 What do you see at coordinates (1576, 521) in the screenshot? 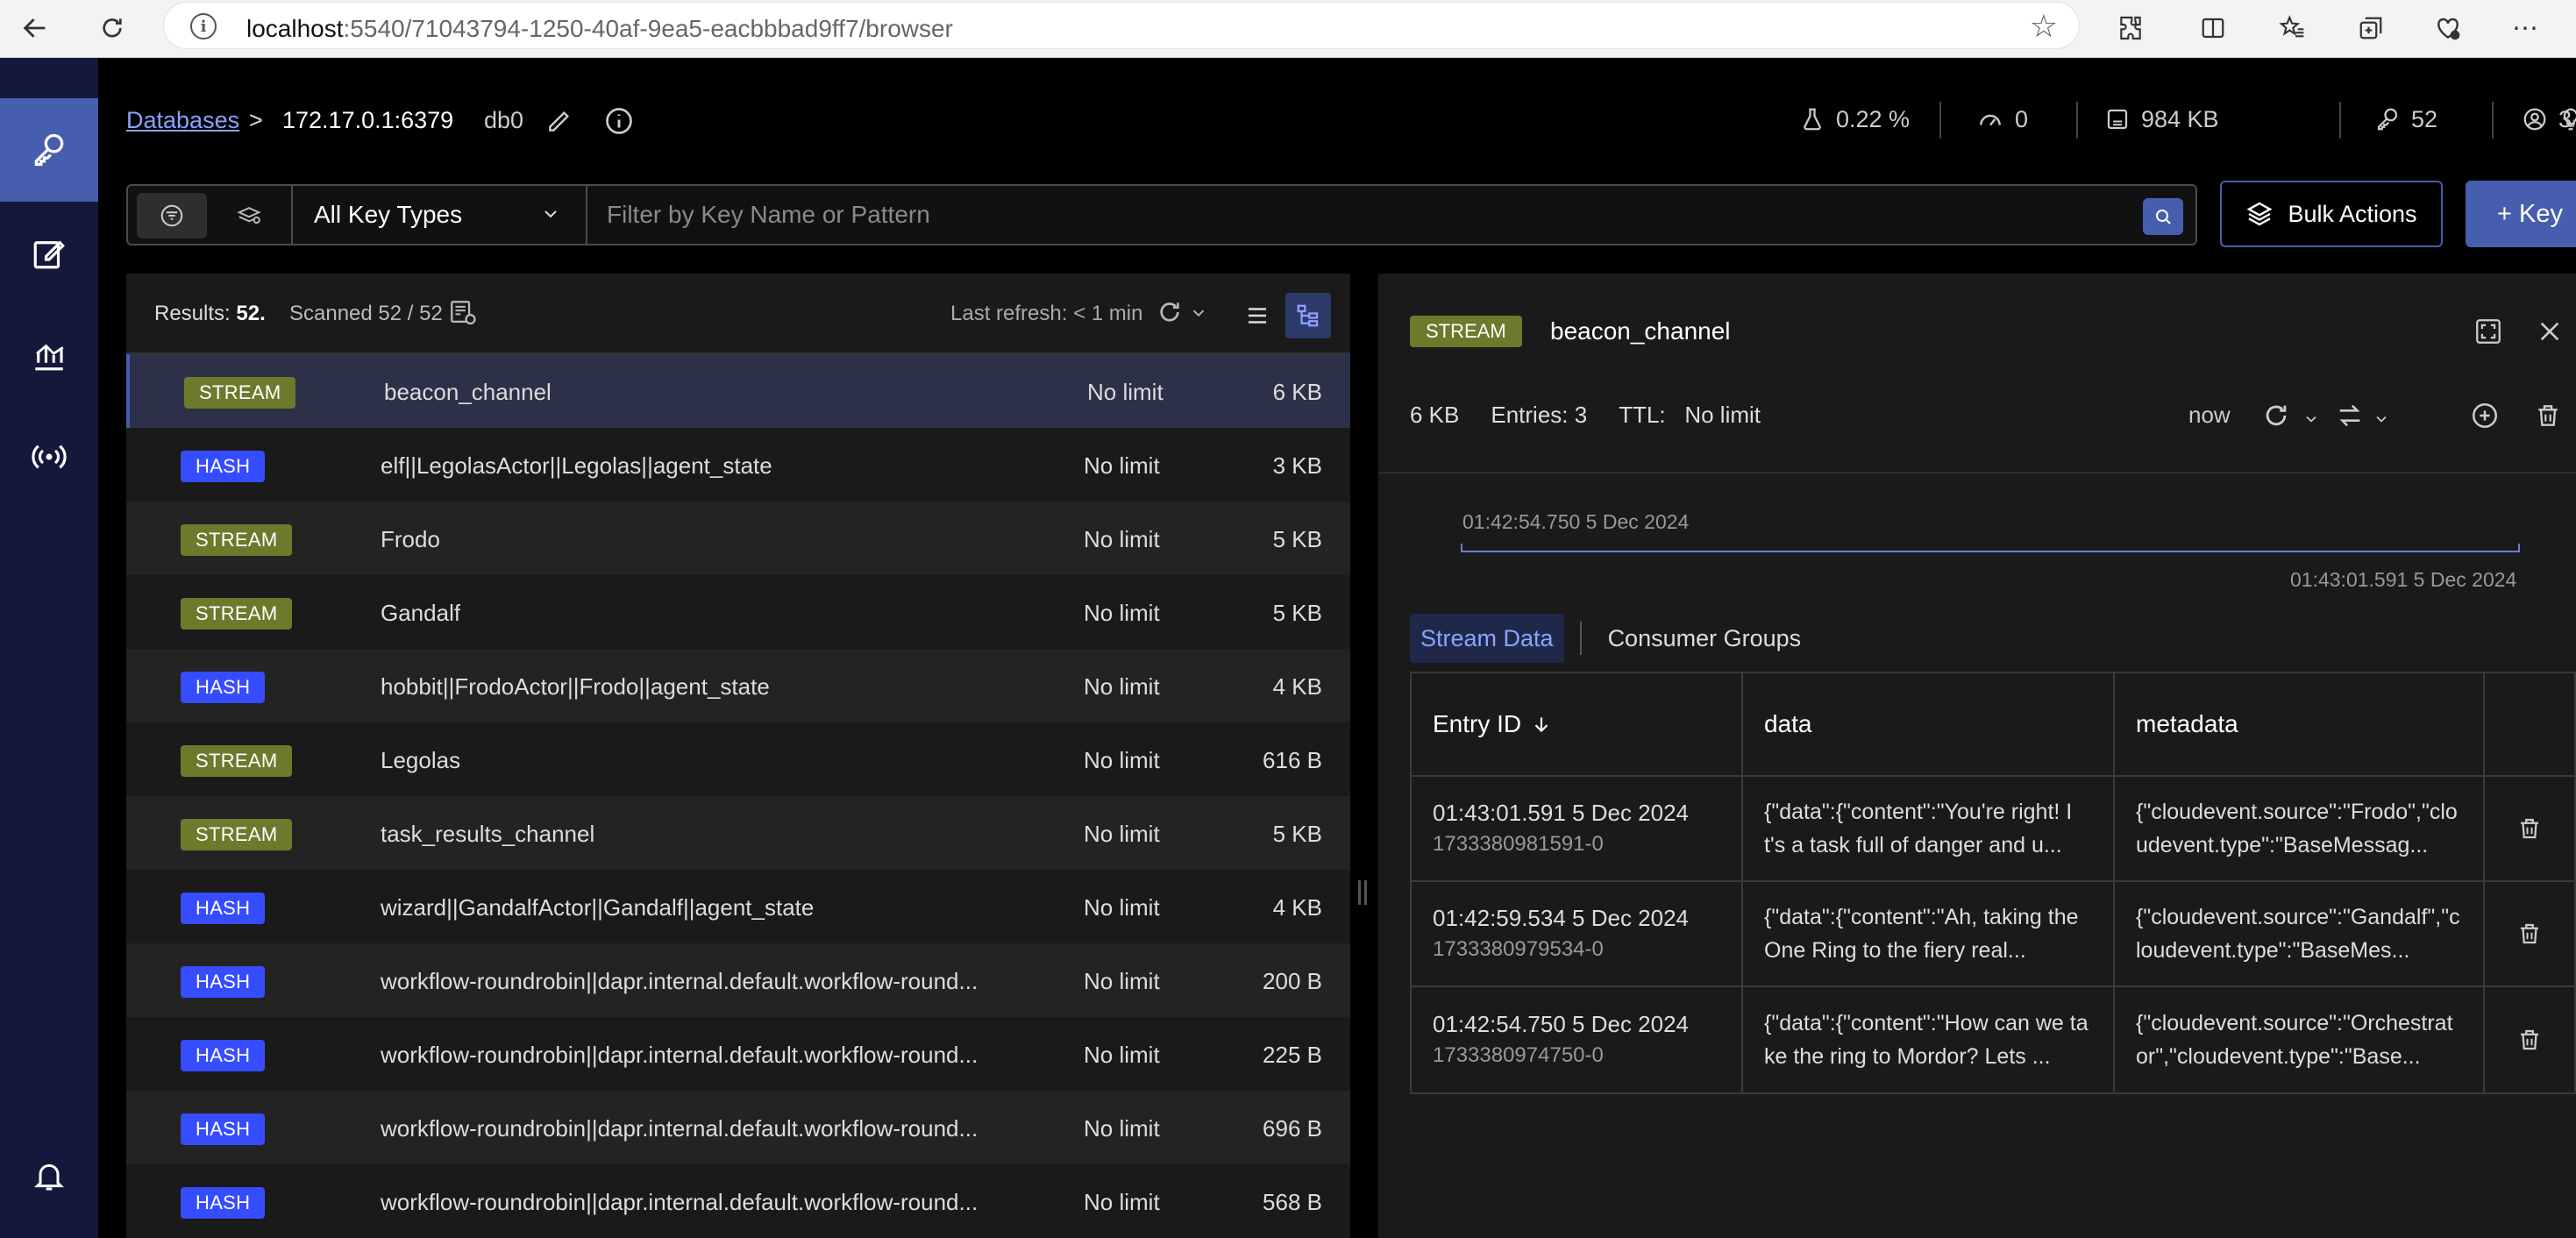
I see `timeline-start-label: 01:42:54.750 5 Dec 2024` at bounding box center [1576, 521].